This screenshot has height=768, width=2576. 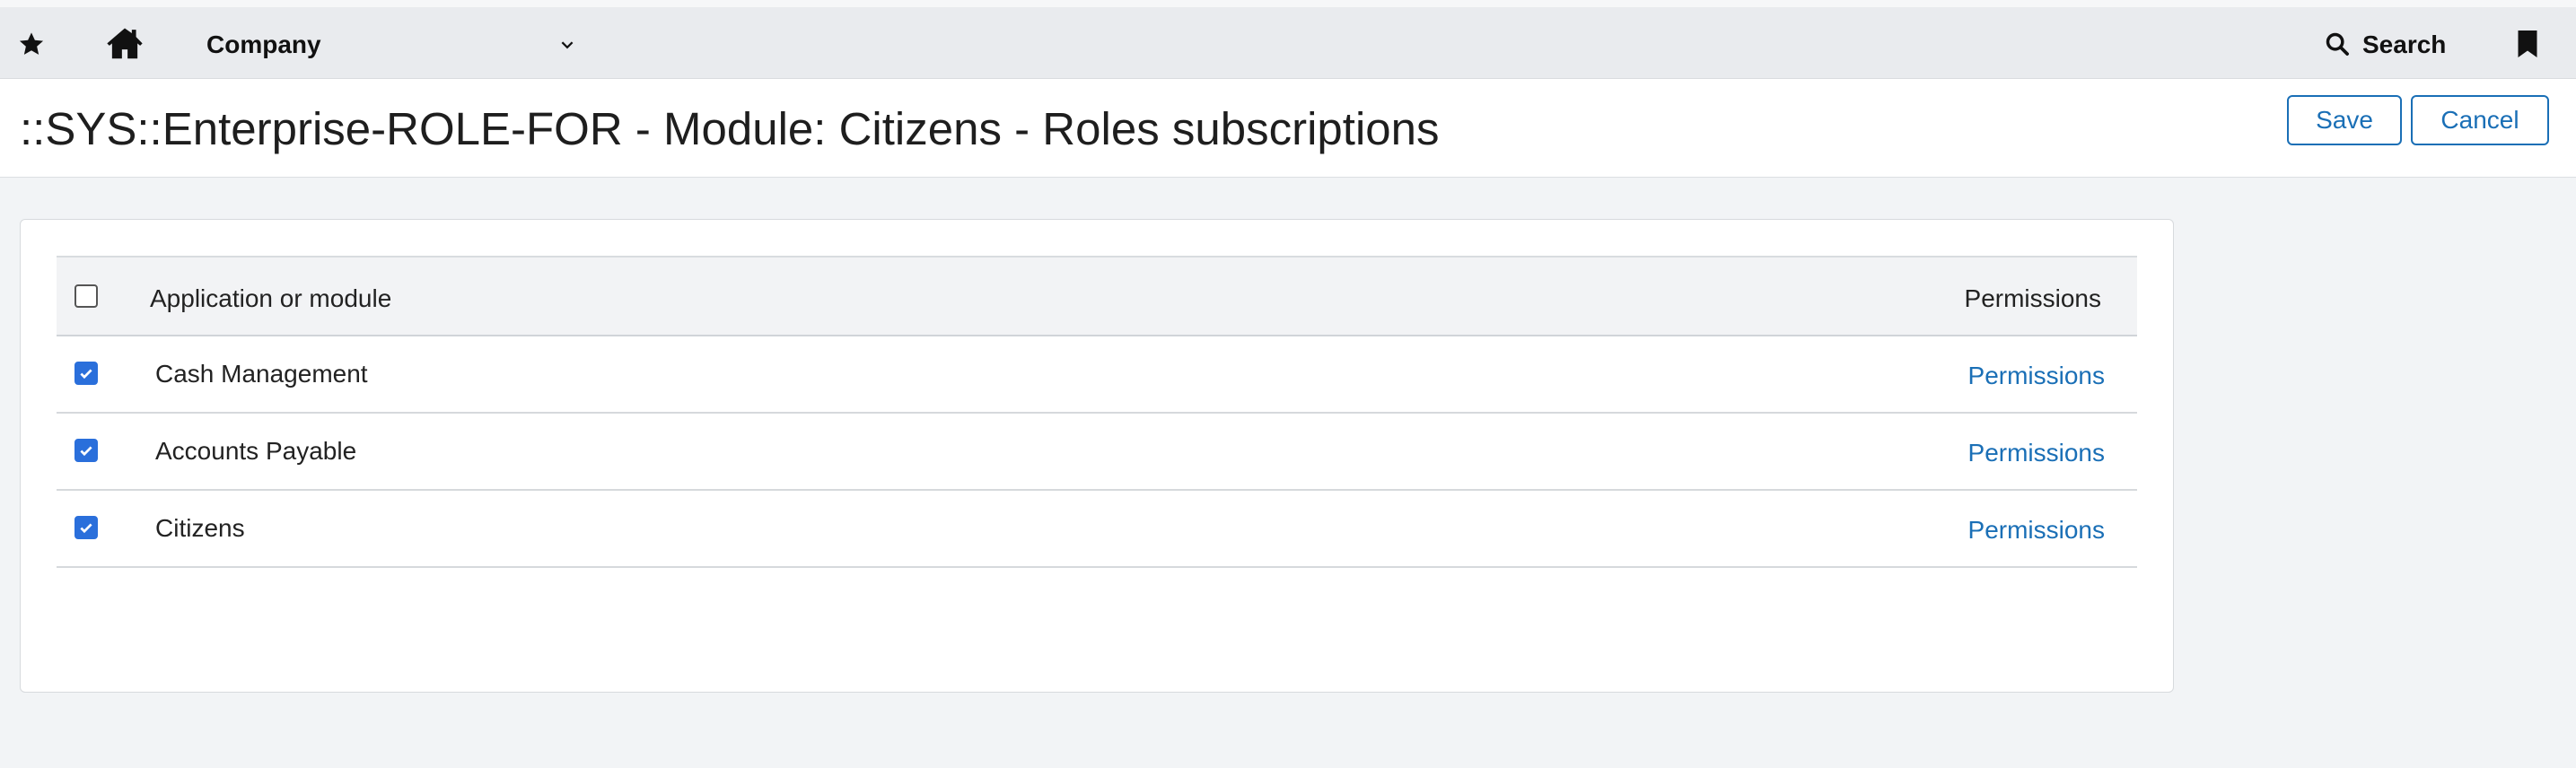 What do you see at coordinates (1288, 39) in the screenshot?
I see `top-nav-bar: Company Search` at bounding box center [1288, 39].